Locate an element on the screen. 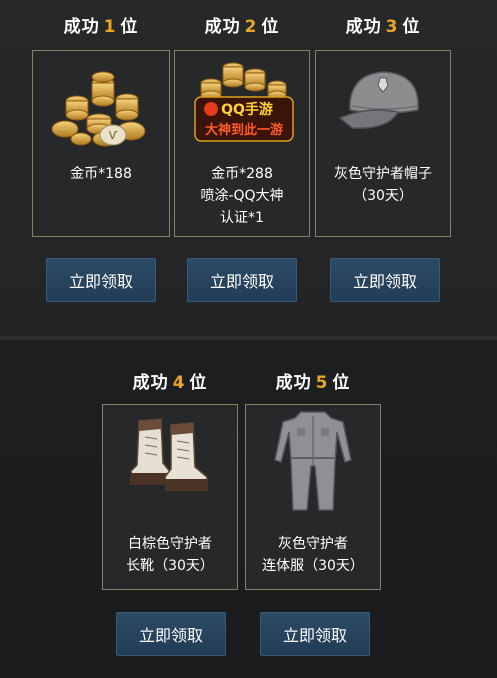 Image resolution: width=497 pixels, height=678 pixels. reward-5-name-line-1: 灰色守护者 is located at coordinates (313, 544).